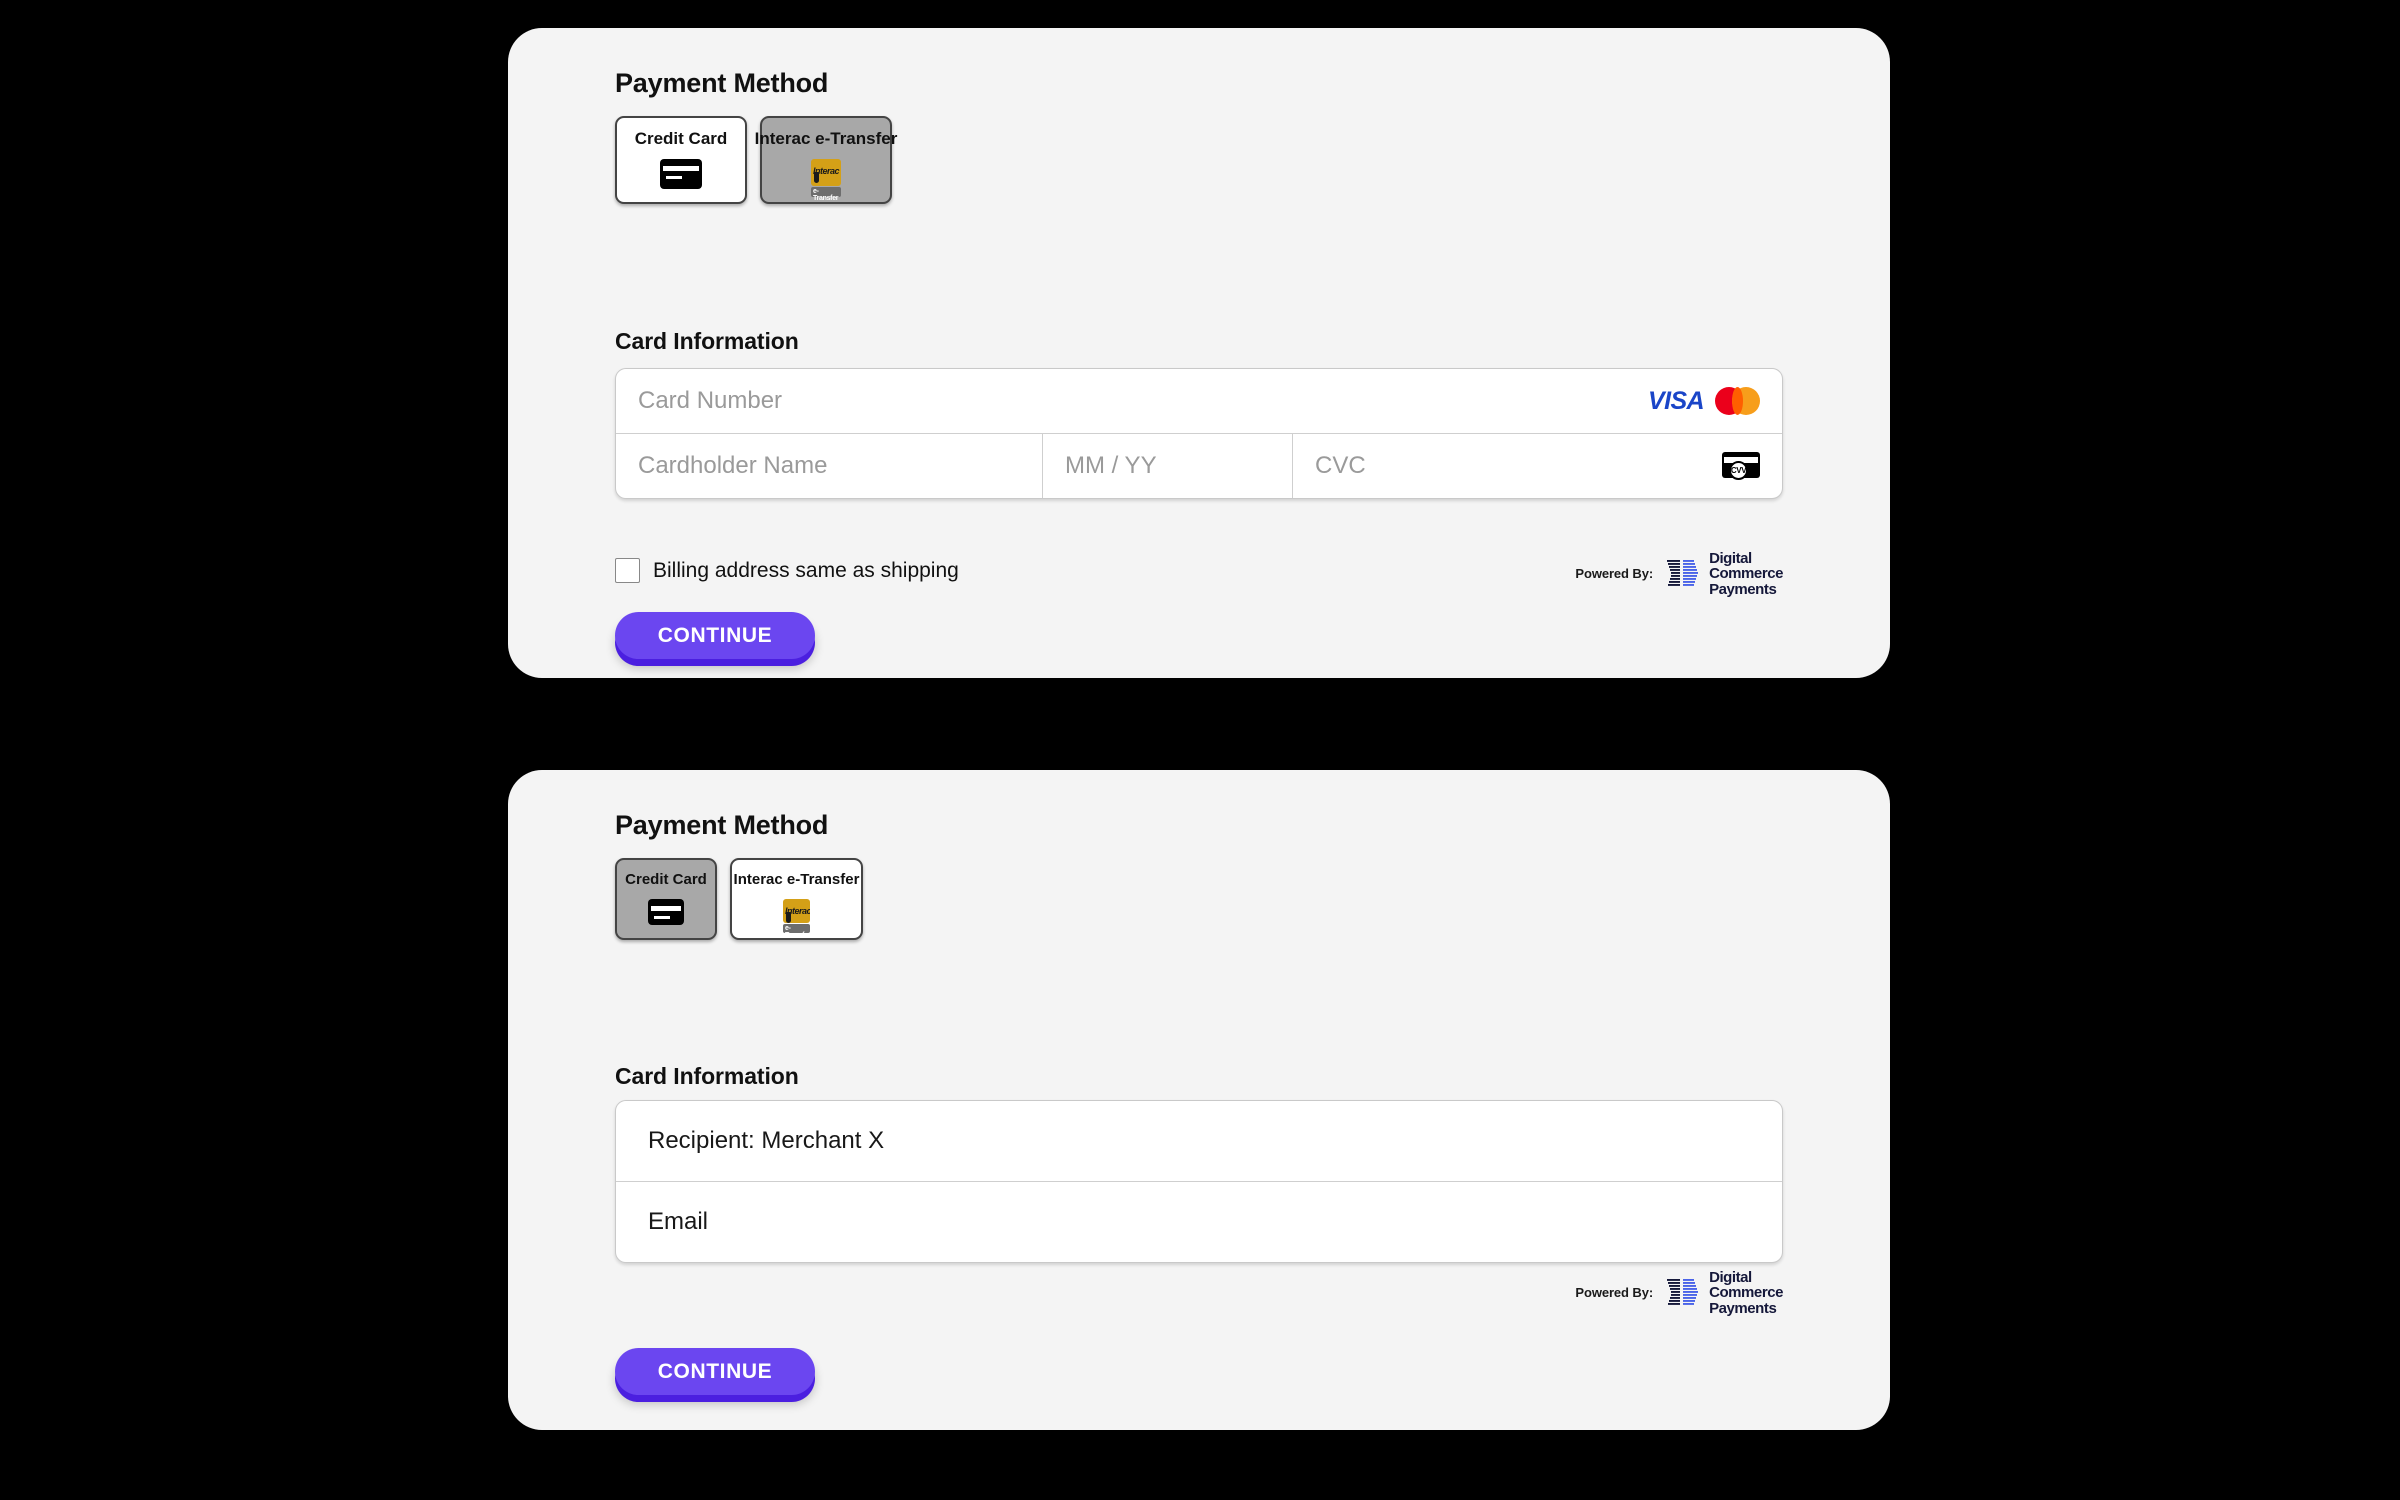 This screenshot has height=1500, width=2400. Describe the element at coordinates (1537, 466) in the screenshot. I see `cvc-input: CVC CVV` at that location.